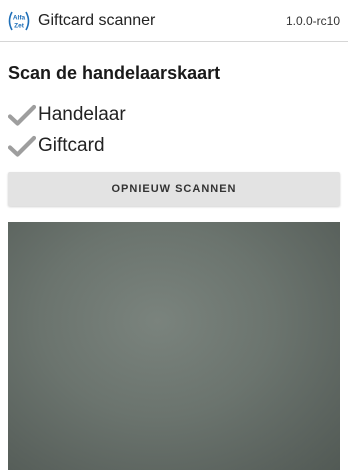 The image size is (348, 470). I want to click on logo-text-bottom: Zet, so click(19, 26).